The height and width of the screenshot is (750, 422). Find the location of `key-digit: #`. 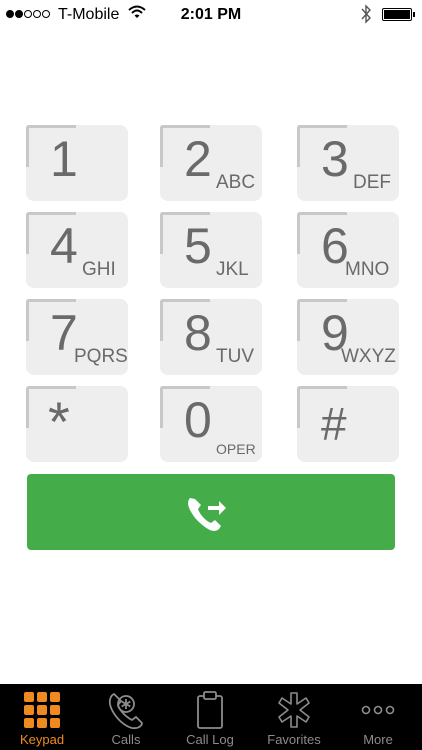

key-digit: # is located at coordinates (334, 424).